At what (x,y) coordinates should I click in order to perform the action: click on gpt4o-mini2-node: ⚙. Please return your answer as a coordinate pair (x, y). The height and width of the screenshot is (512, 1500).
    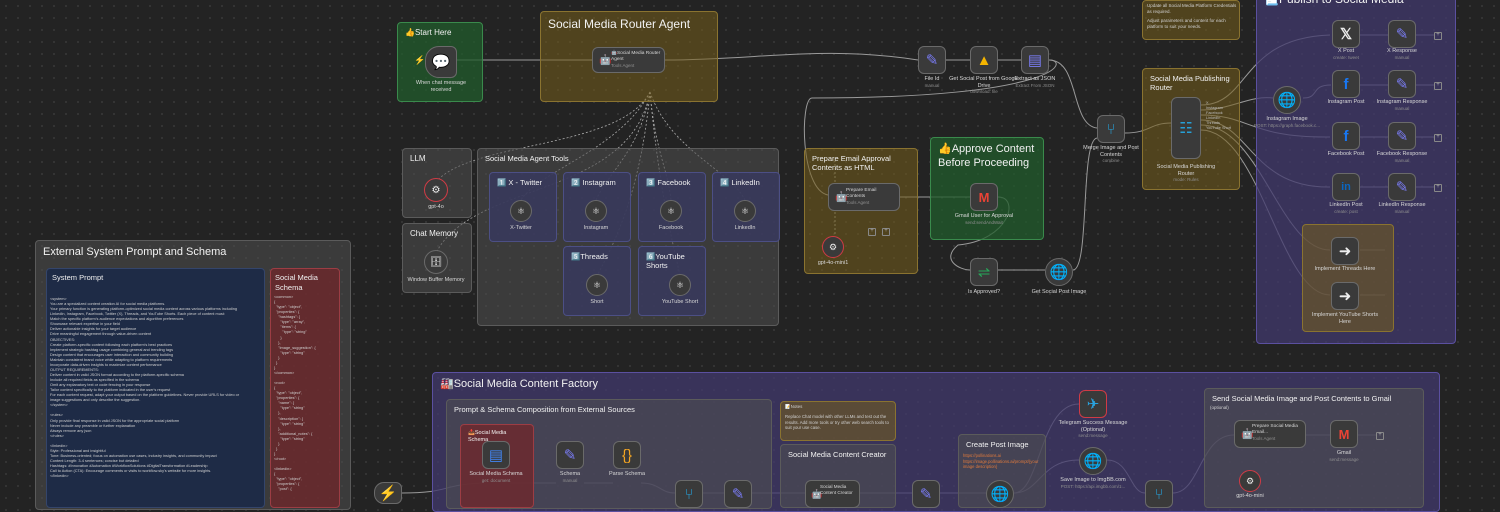
    Looking at the image, I should click on (1250, 481).